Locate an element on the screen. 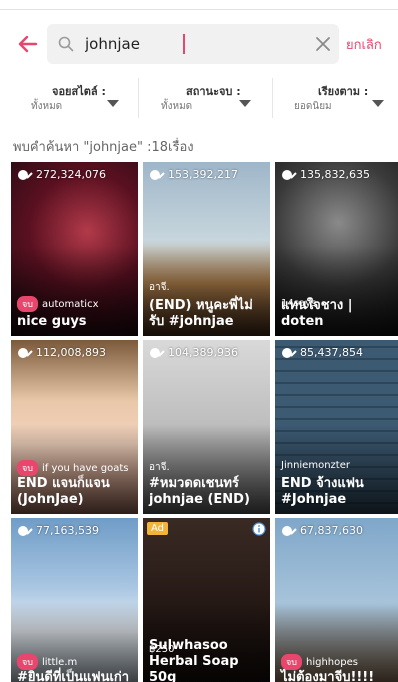 This screenshot has height=682, width=398. story-title: END จ้างแฟน #Johnjae is located at coordinates (322, 491).